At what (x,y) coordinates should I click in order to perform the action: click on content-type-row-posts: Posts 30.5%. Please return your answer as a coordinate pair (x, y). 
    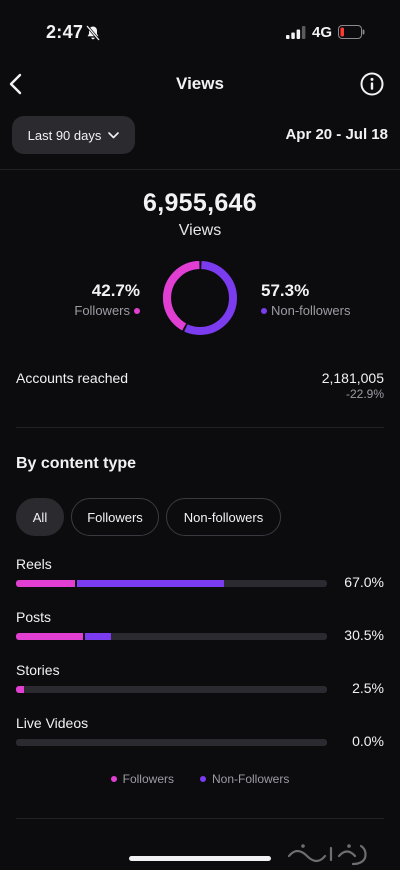
    Looking at the image, I should click on (200, 631).